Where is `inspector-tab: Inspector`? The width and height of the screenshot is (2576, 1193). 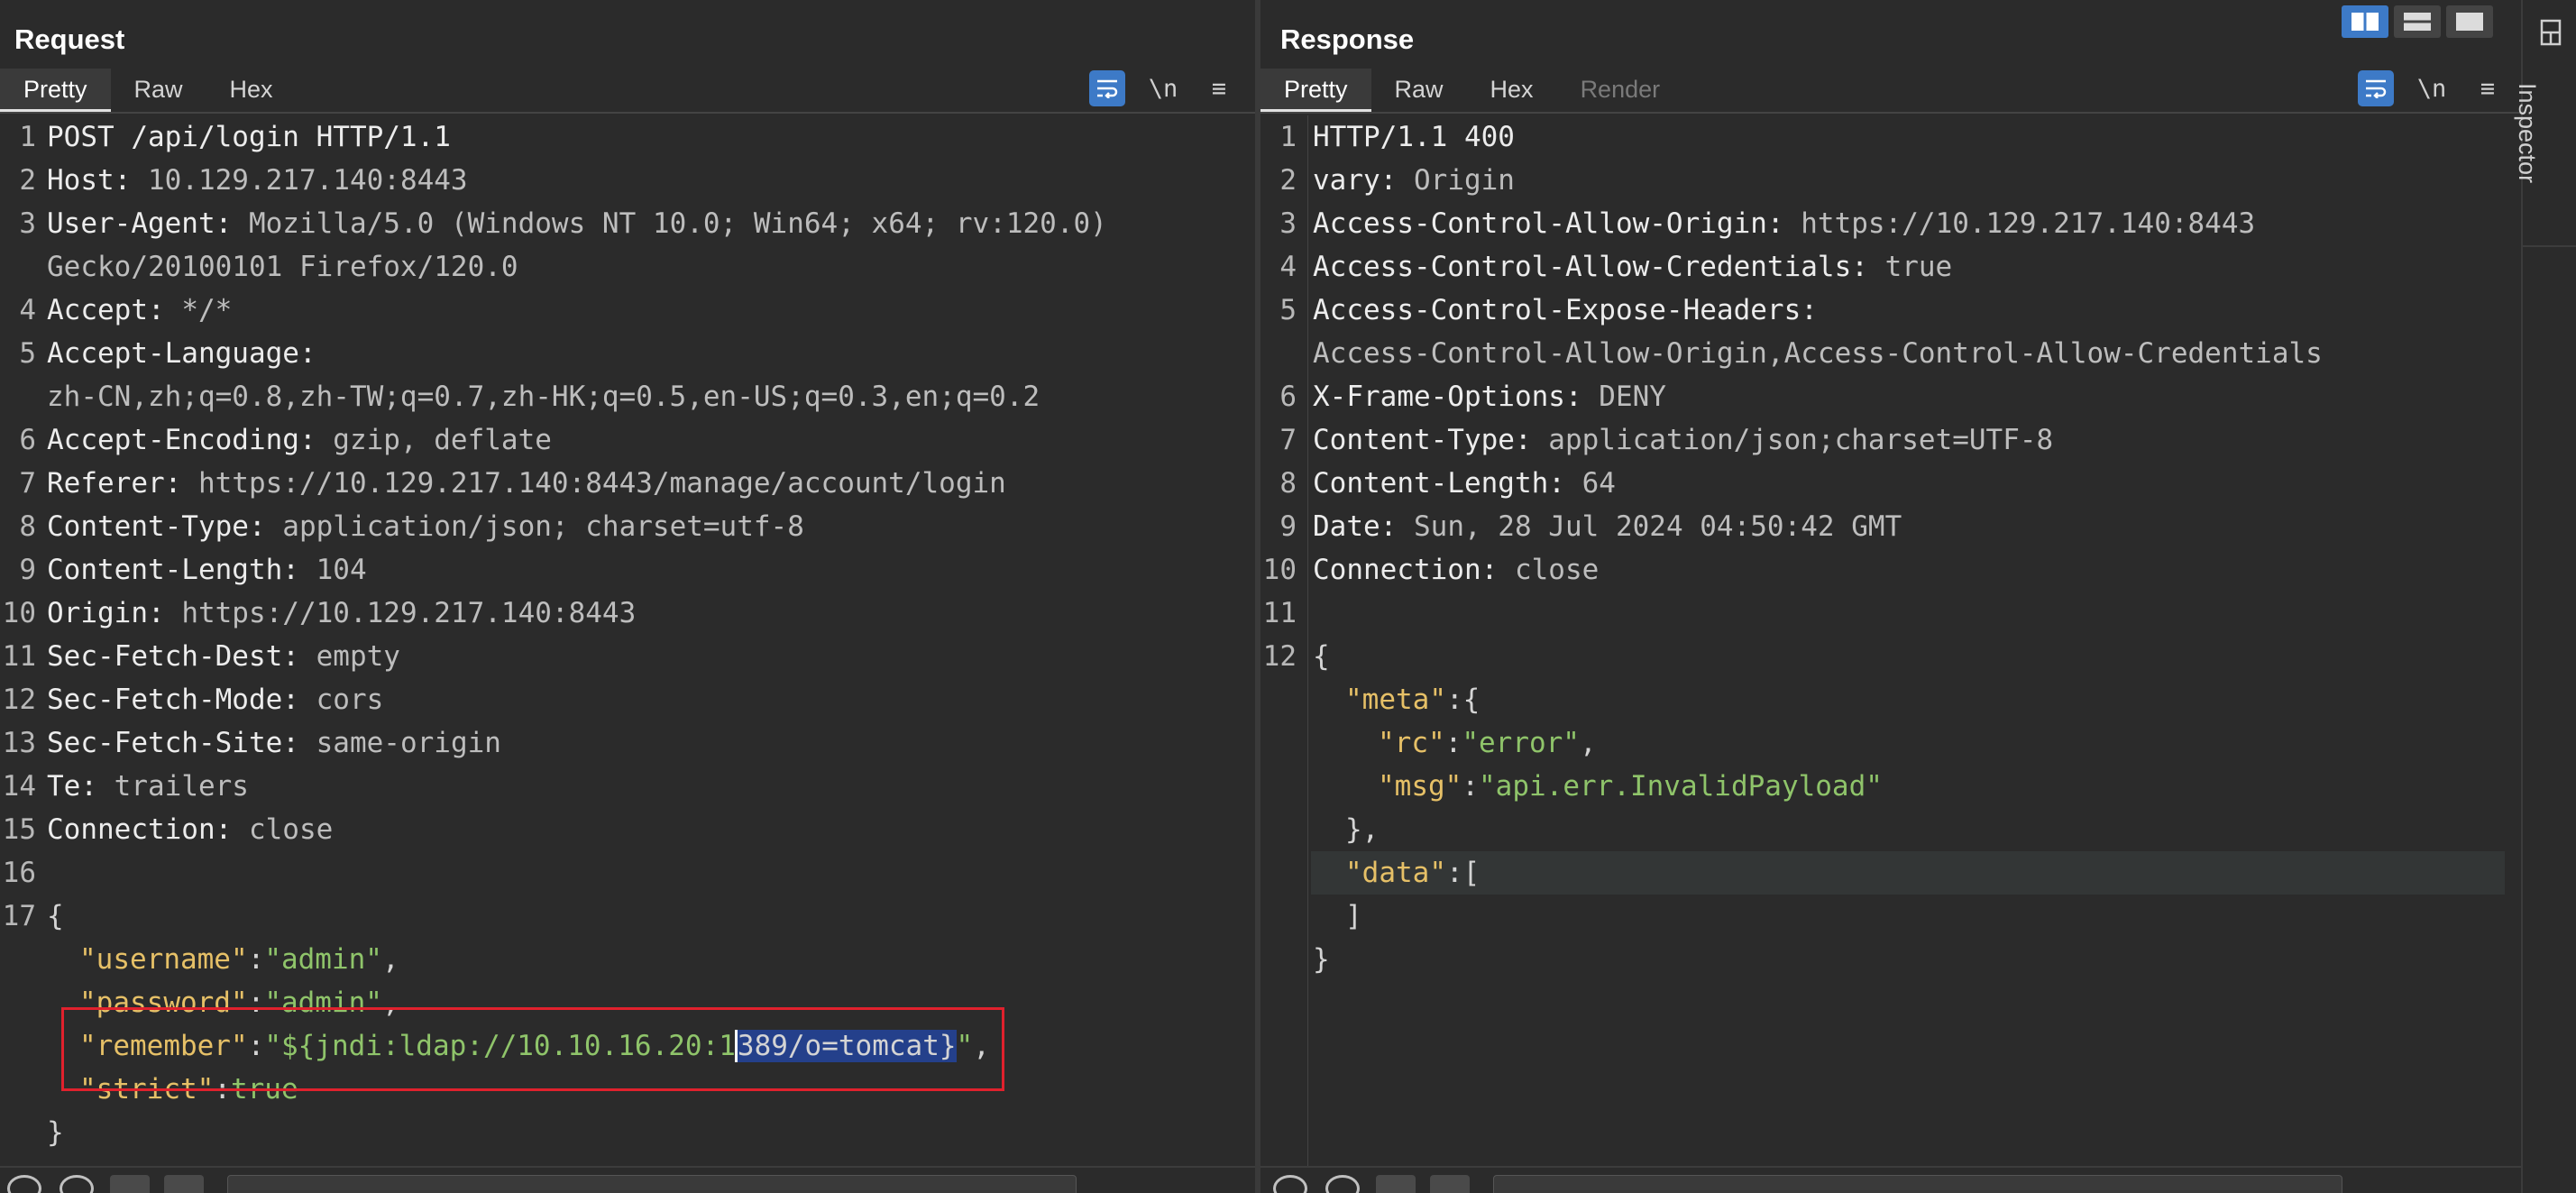 inspector-tab: Inspector is located at coordinates (2527, 133).